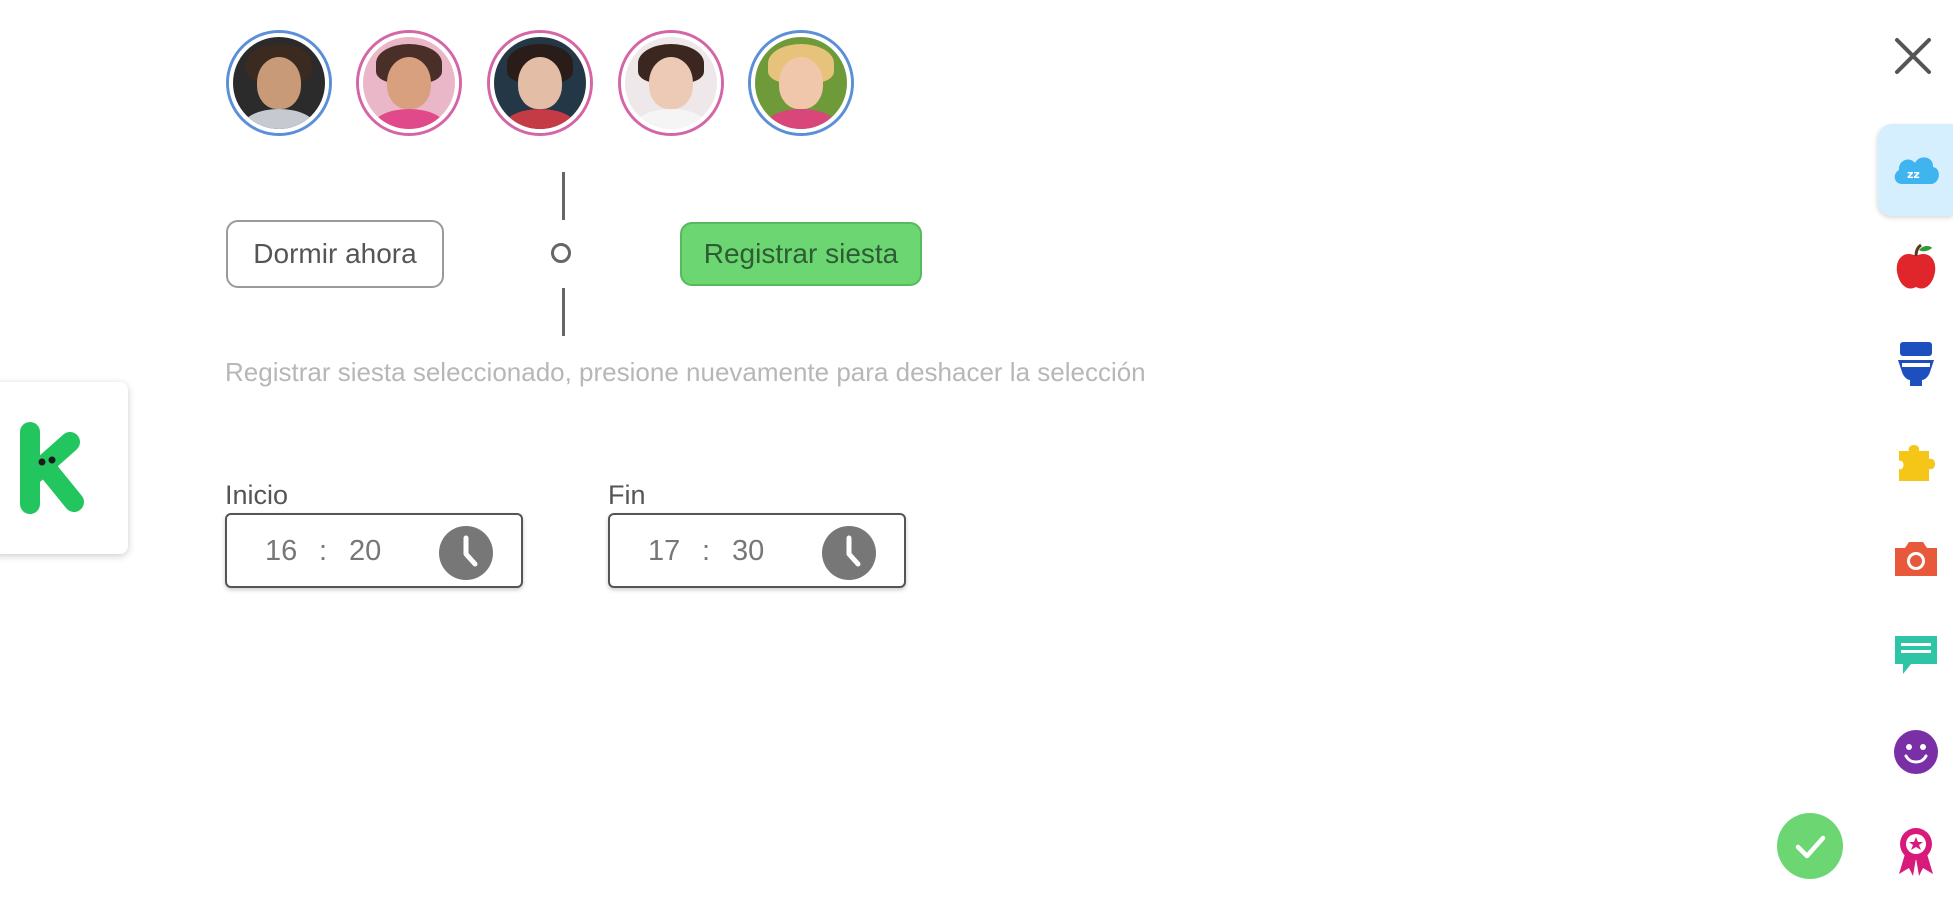 The height and width of the screenshot is (900, 1953). What do you see at coordinates (365, 551) in the screenshot?
I see `start-minutes: 20` at bounding box center [365, 551].